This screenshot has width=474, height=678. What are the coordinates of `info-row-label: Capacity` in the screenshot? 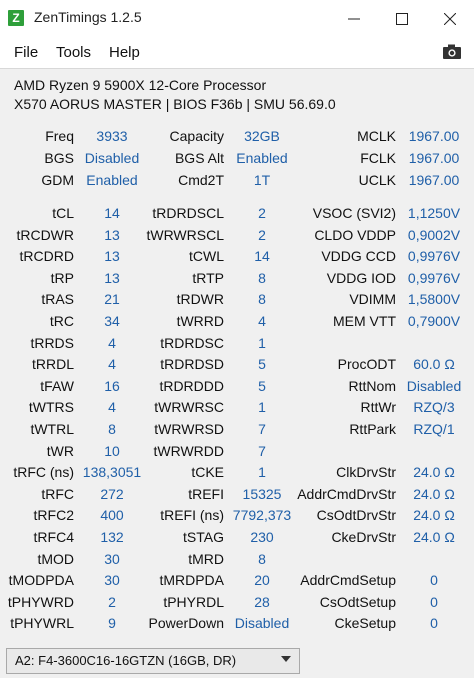 It's located at (196, 136).